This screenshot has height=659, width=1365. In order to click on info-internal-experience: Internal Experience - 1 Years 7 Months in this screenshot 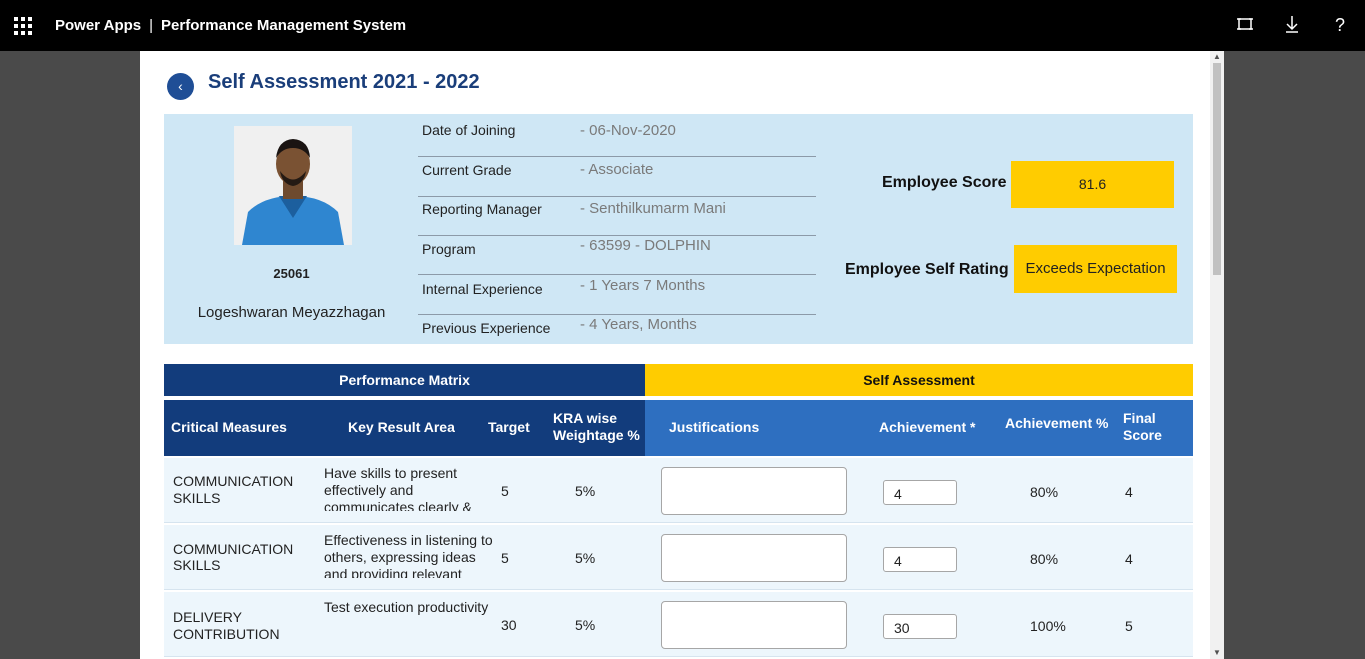, I will do `click(617, 295)`.